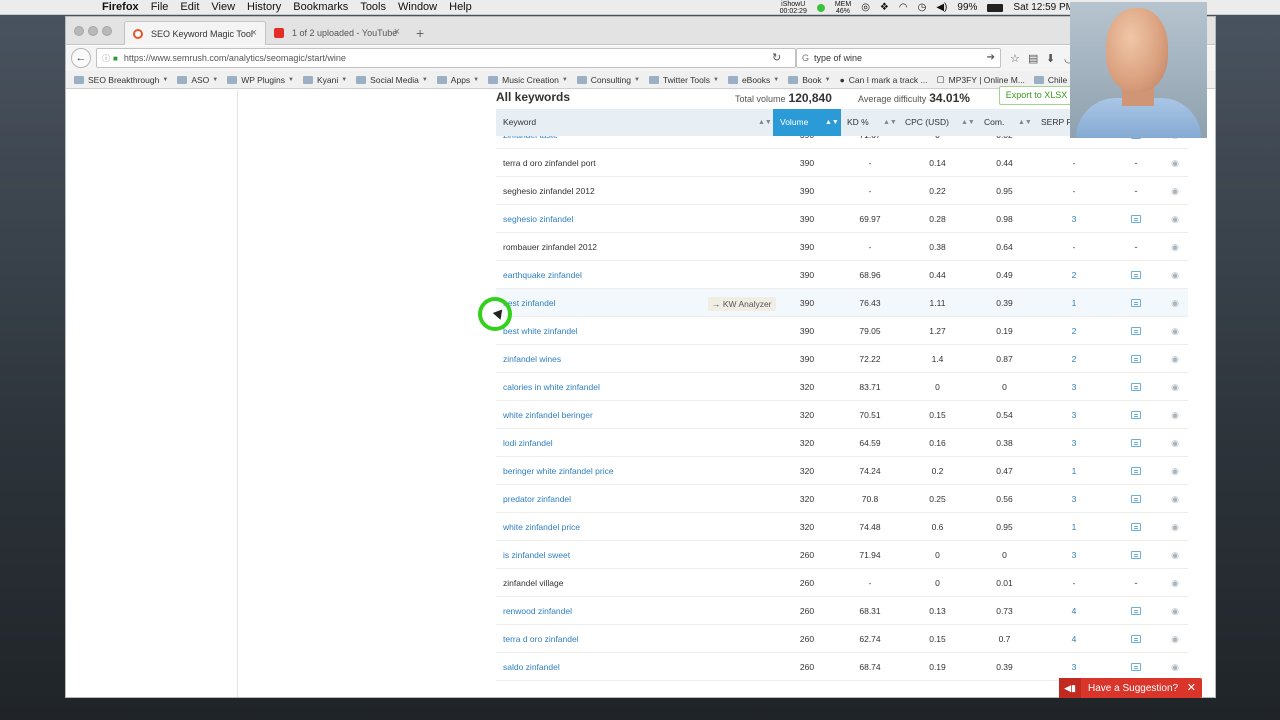 The height and width of the screenshot is (720, 1280). What do you see at coordinates (873, 122) in the screenshot?
I see `column-kd: KD % ▲▼` at bounding box center [873, 122].